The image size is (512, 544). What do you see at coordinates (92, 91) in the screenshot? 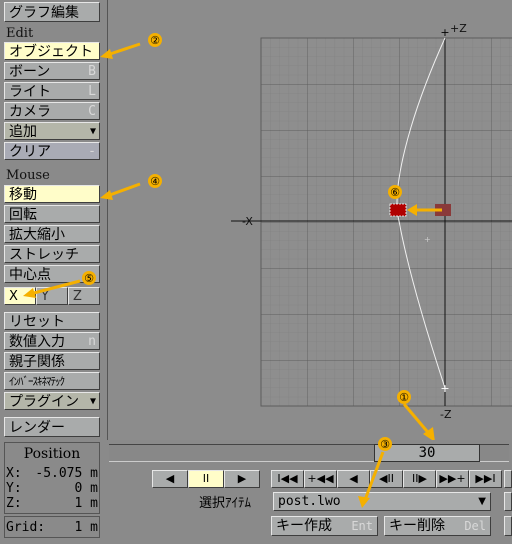
I see `shortcut-key: L` at bounding box center [92, 91].